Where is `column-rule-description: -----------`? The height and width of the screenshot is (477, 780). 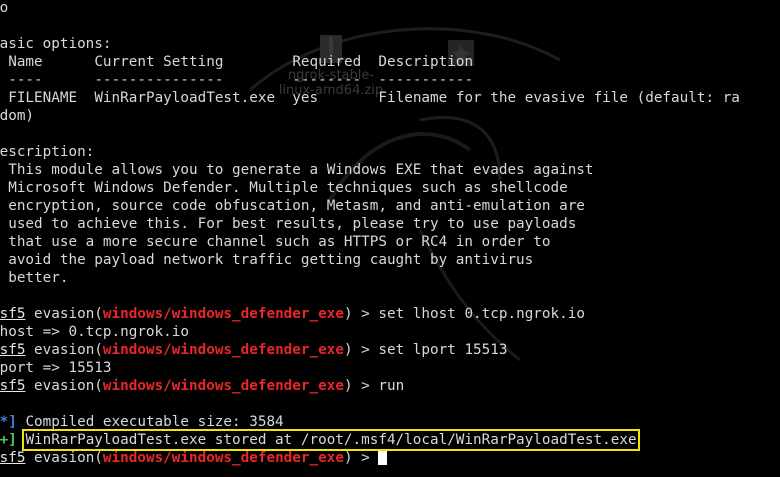 column-rule-description: ----------- is located at coordinates (426, 80).